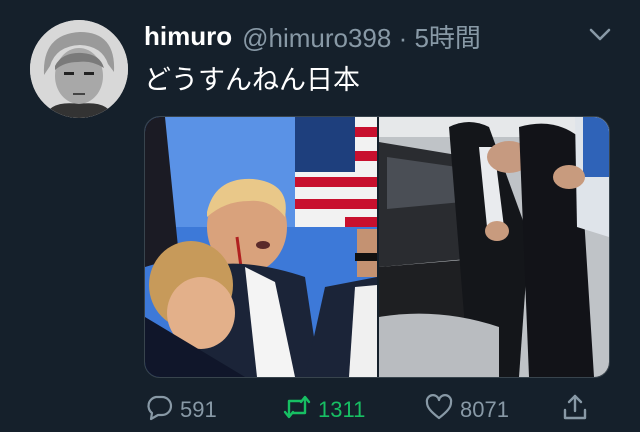 Image resolution: width=640 pixels, height=432 pixels. What do you see at coordinates (484, 409) in the screenshot?
I see `like-count: 8071` at bounding box center [484, 409].